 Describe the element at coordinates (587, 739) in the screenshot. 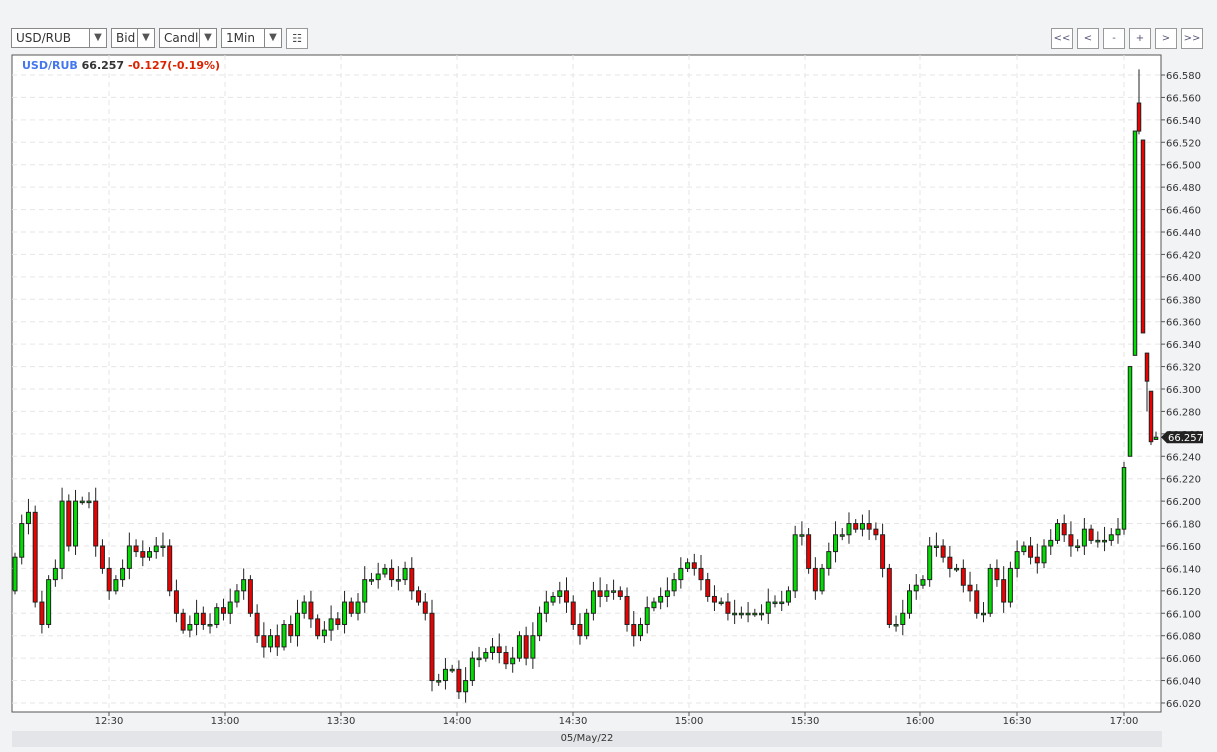

I see `date-bar: 05/May/22` at that location.